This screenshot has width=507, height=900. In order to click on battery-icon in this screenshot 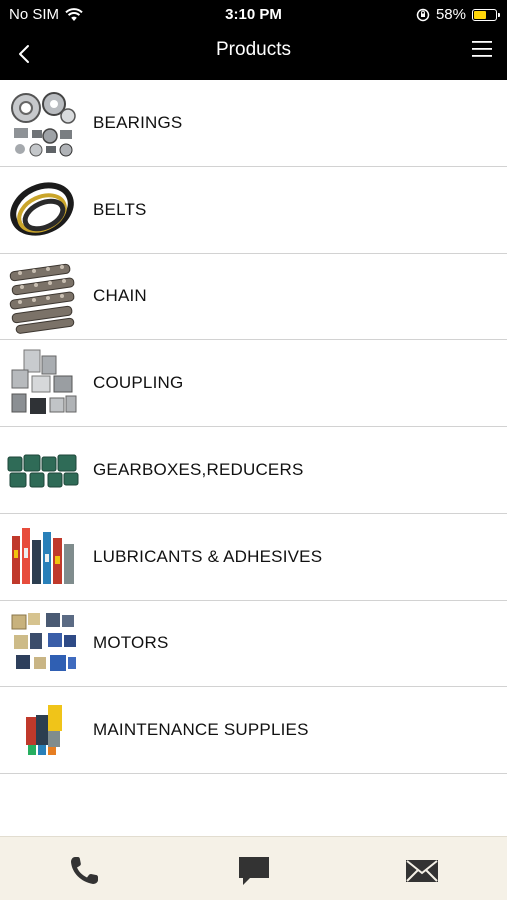, I will do `click(486, 14)`.